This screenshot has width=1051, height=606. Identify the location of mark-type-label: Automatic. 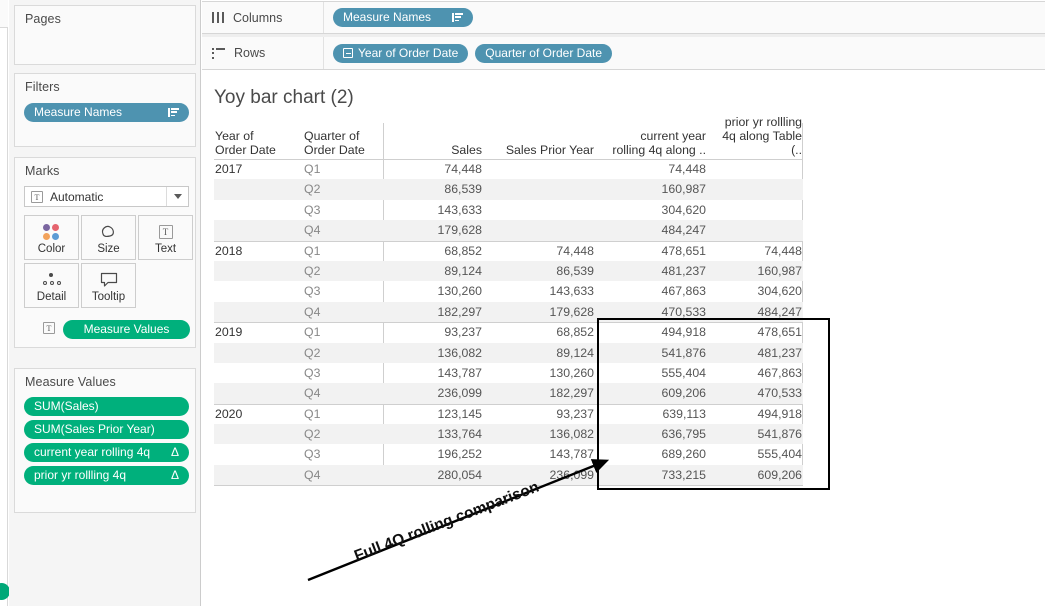
(77, 196).